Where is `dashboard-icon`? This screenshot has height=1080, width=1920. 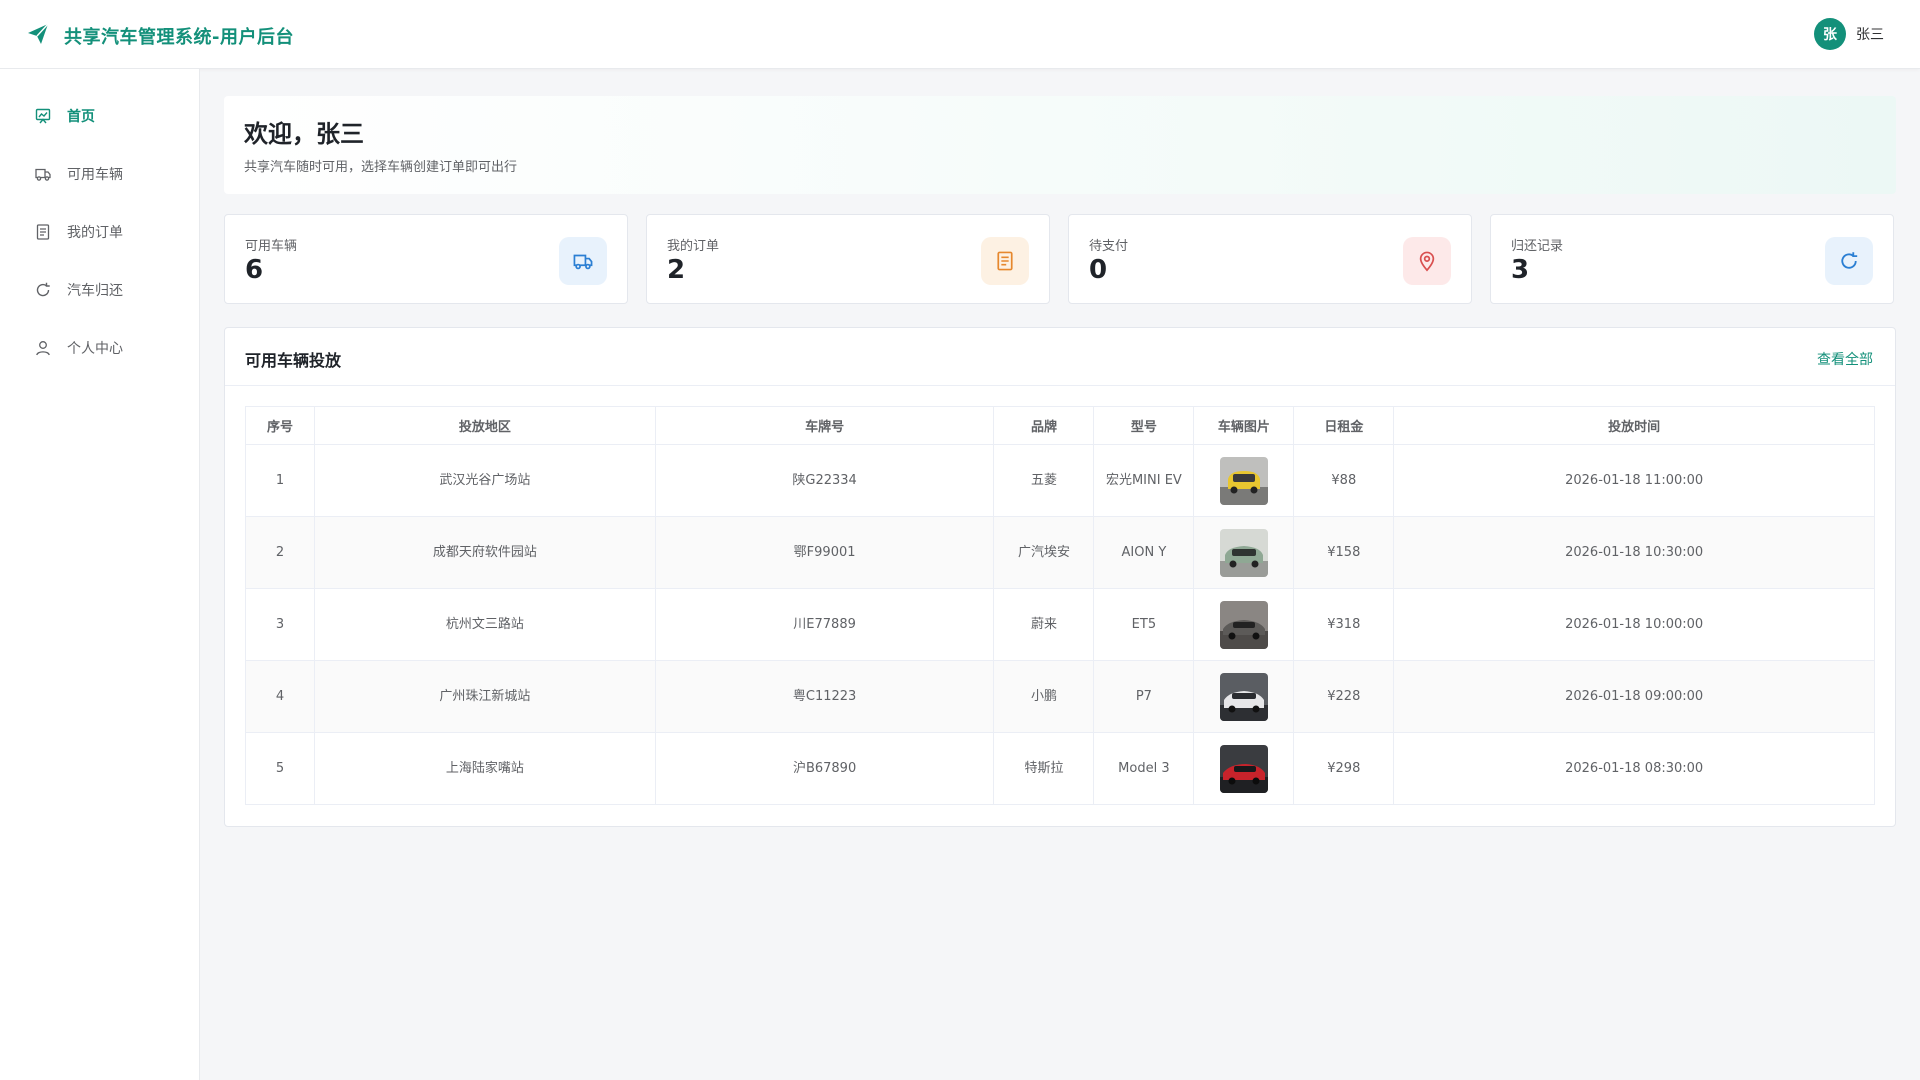 dashboard-icon is located at coordinates (43, 116).